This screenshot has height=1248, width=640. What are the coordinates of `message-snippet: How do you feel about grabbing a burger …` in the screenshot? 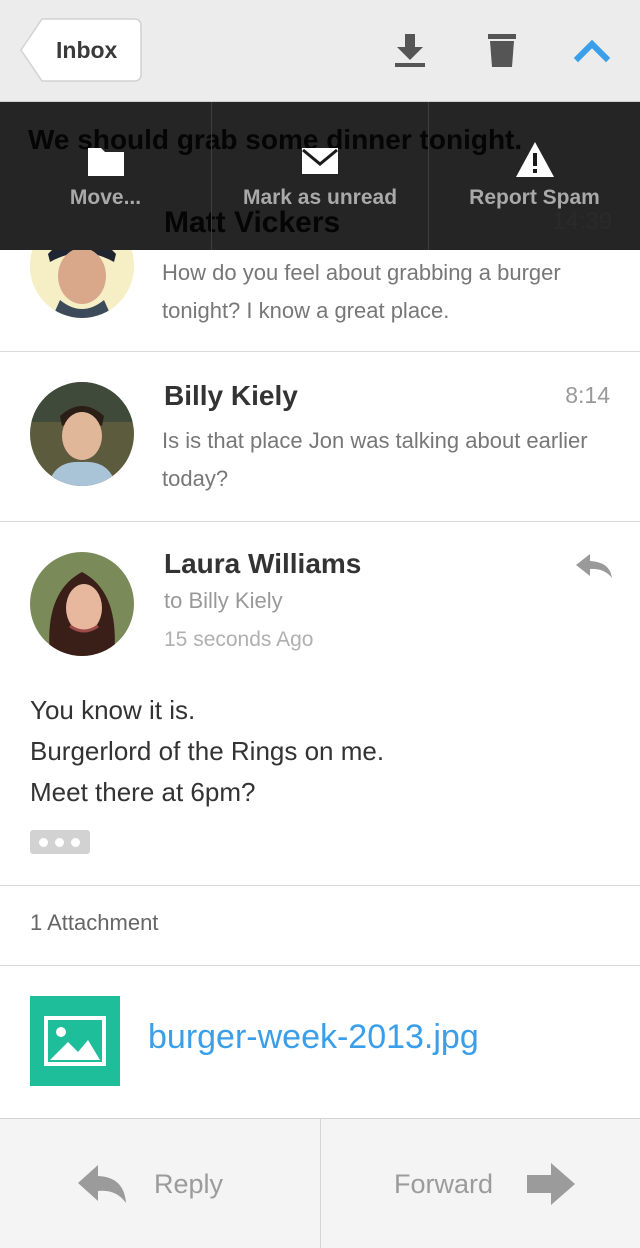 It's located at (361, 291).